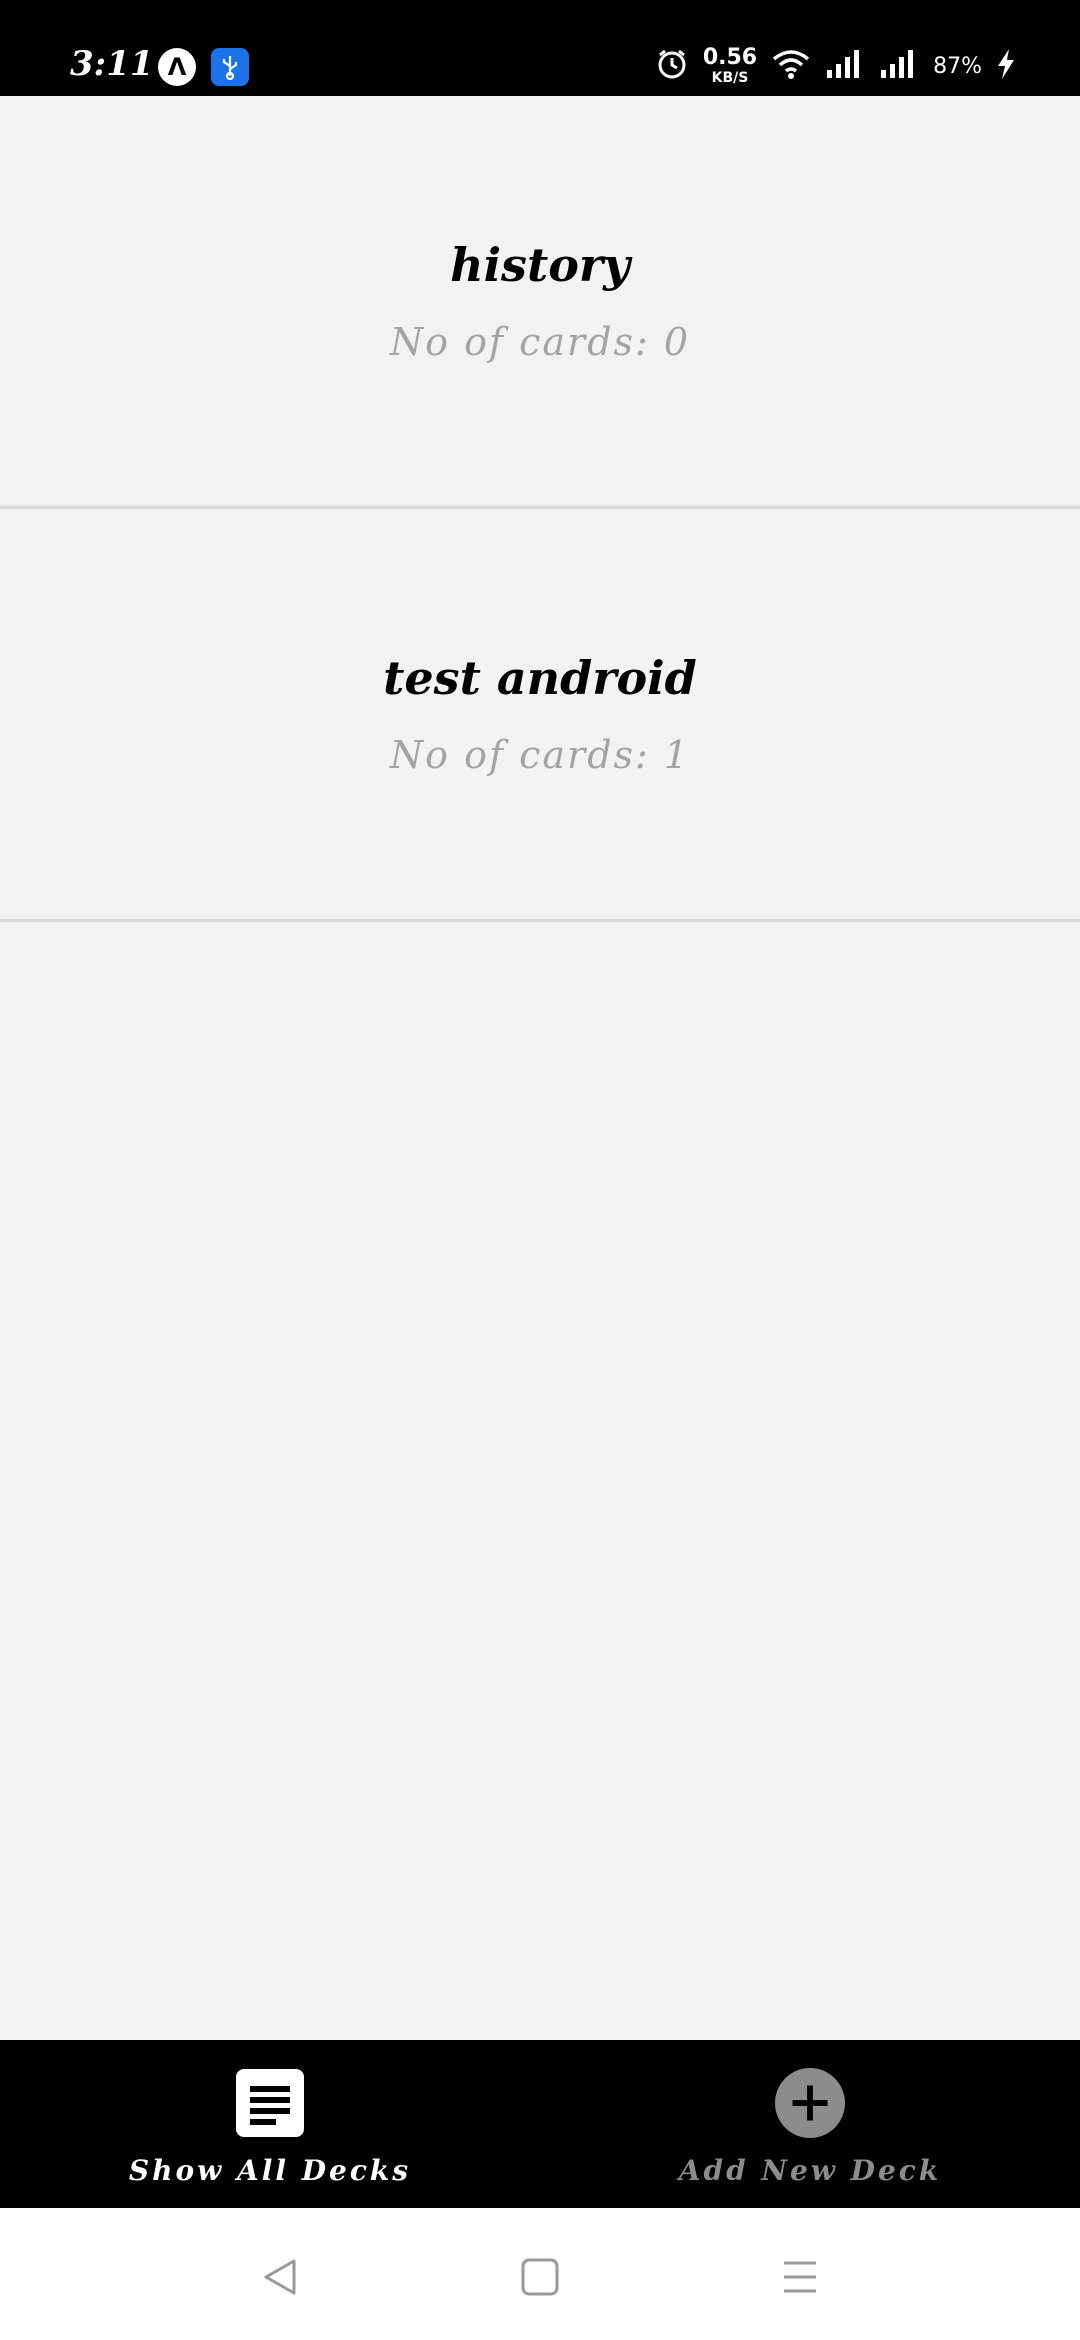  I want to click on deck-card-count: No of cards: 1, so click(540, 755).